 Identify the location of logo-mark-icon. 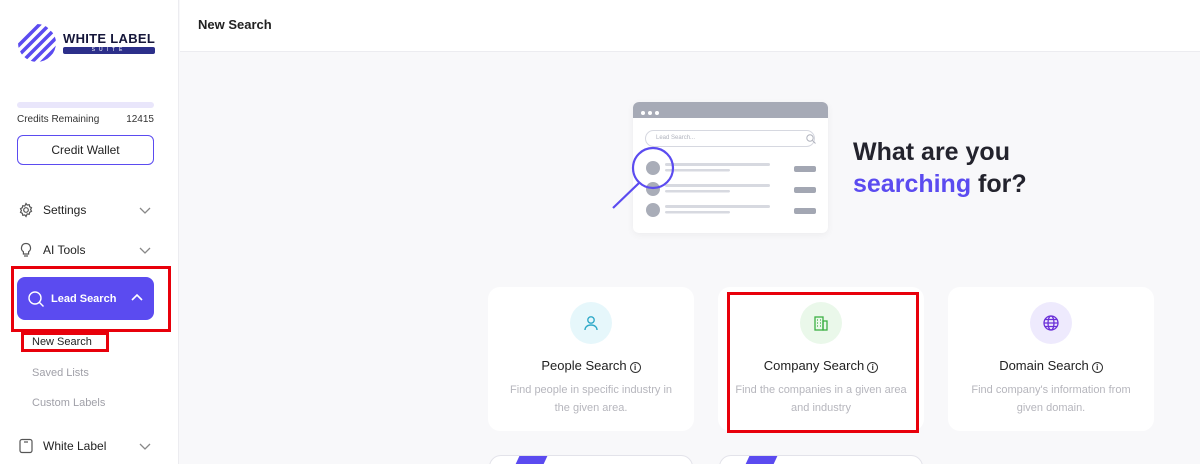
(37, 43).